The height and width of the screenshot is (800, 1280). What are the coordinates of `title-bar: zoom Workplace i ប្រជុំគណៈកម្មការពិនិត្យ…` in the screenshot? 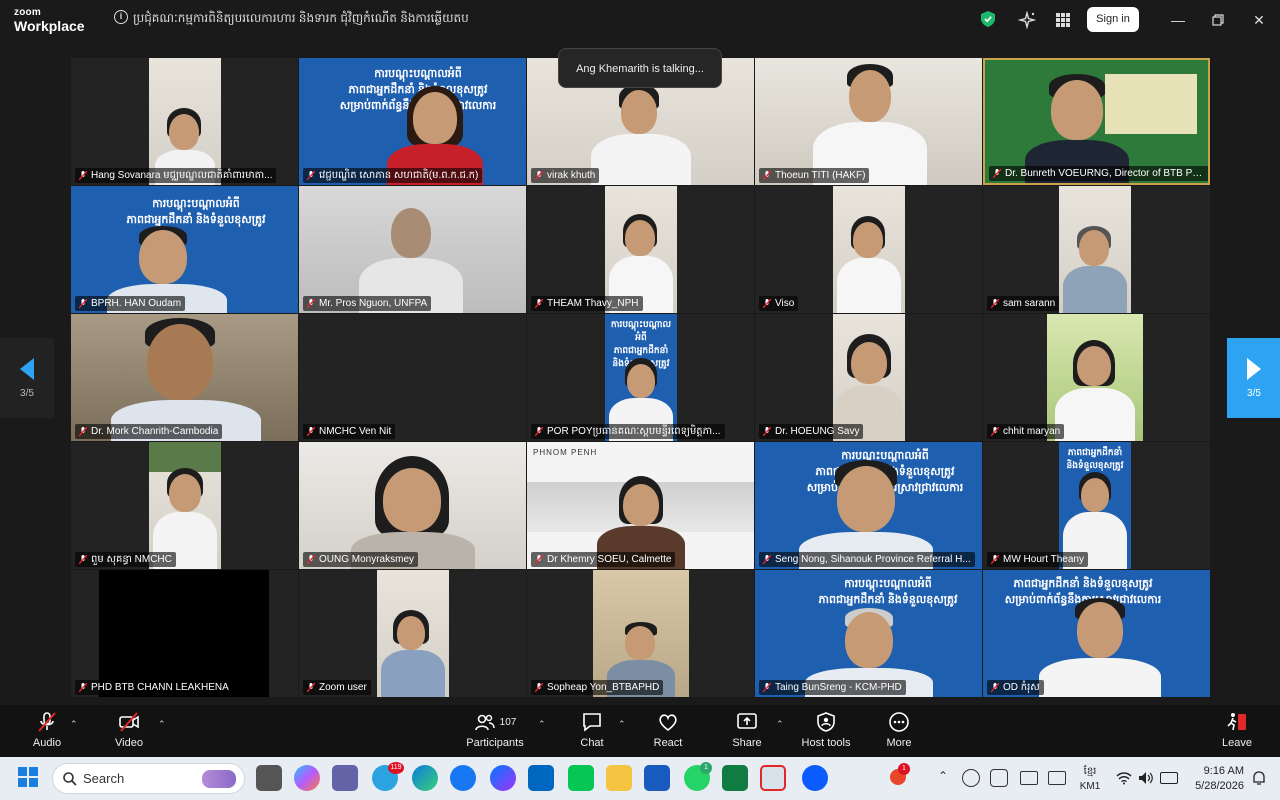 It's located at (640, 20).